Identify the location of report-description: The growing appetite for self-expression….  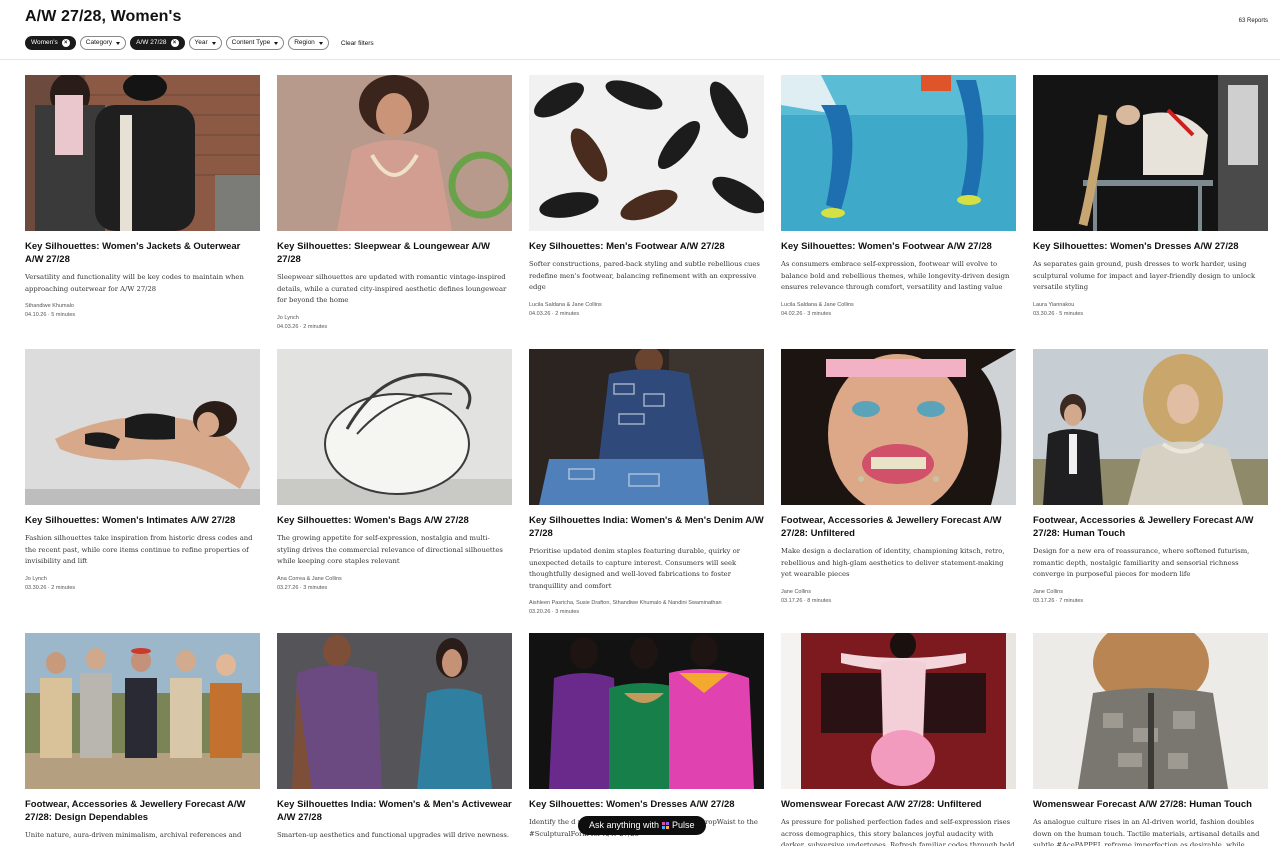
(390, 549).